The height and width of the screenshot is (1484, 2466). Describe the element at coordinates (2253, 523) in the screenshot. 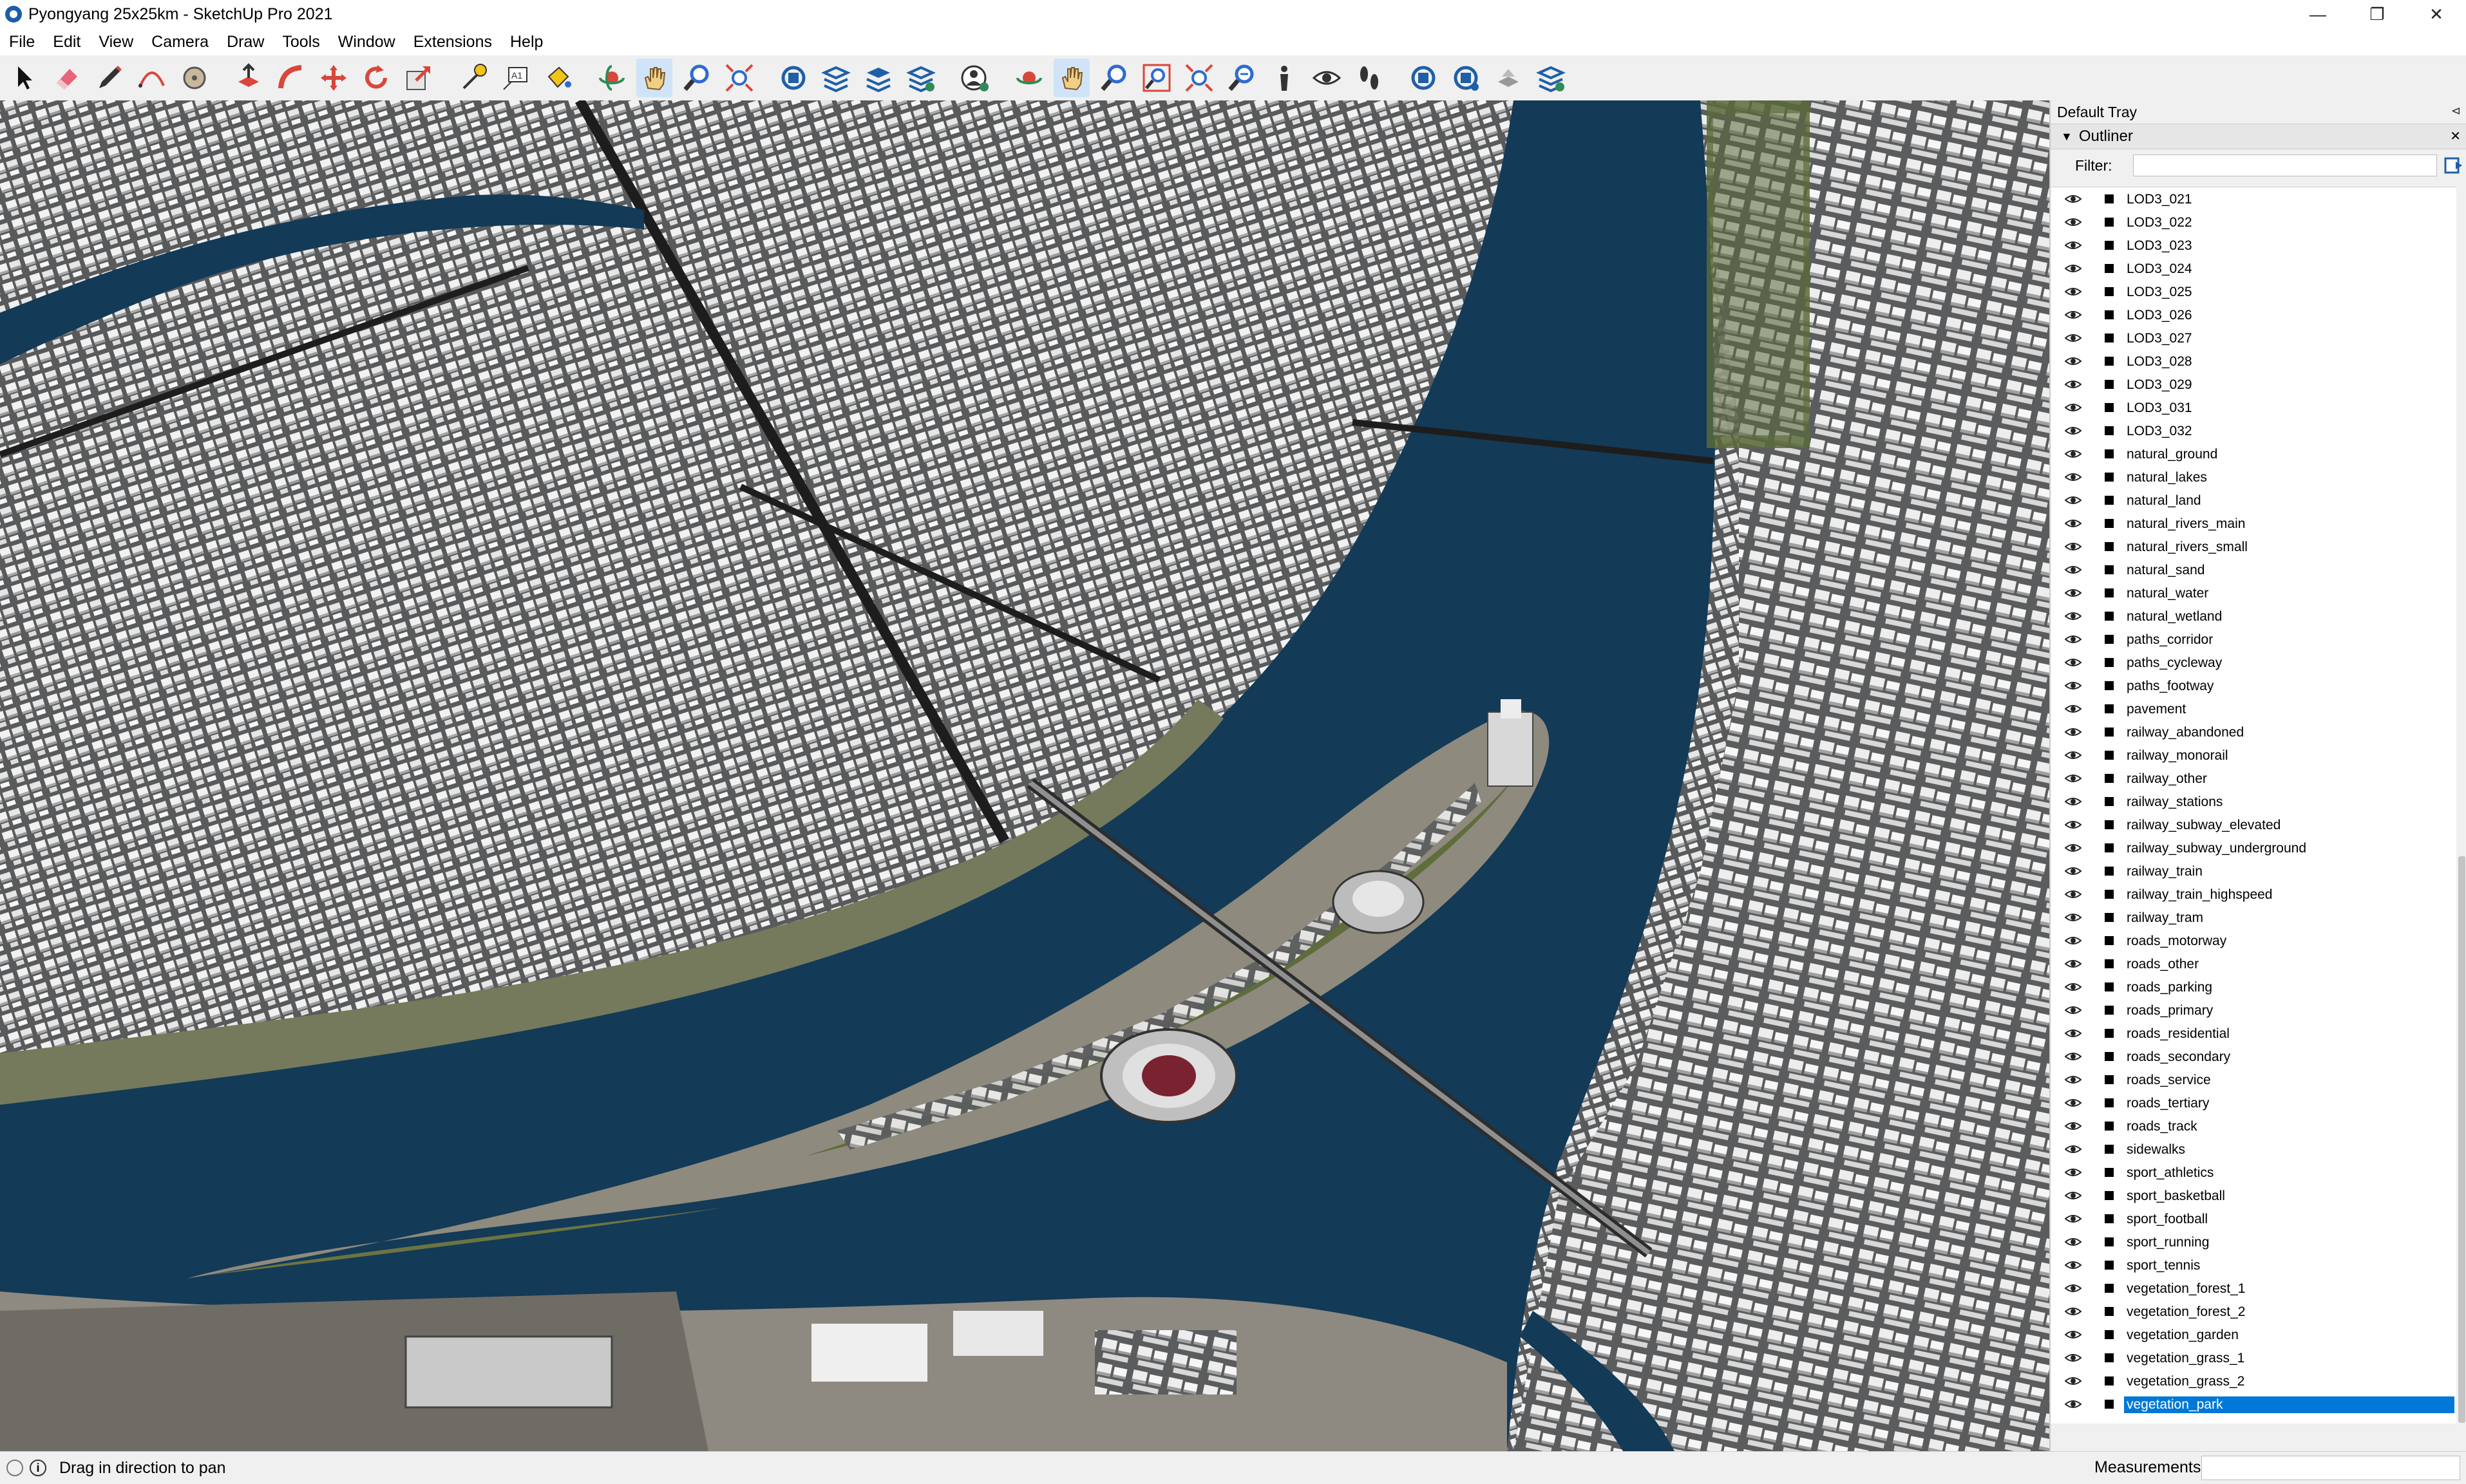

I see `outliner-item: natural_rivers_main` at that location.